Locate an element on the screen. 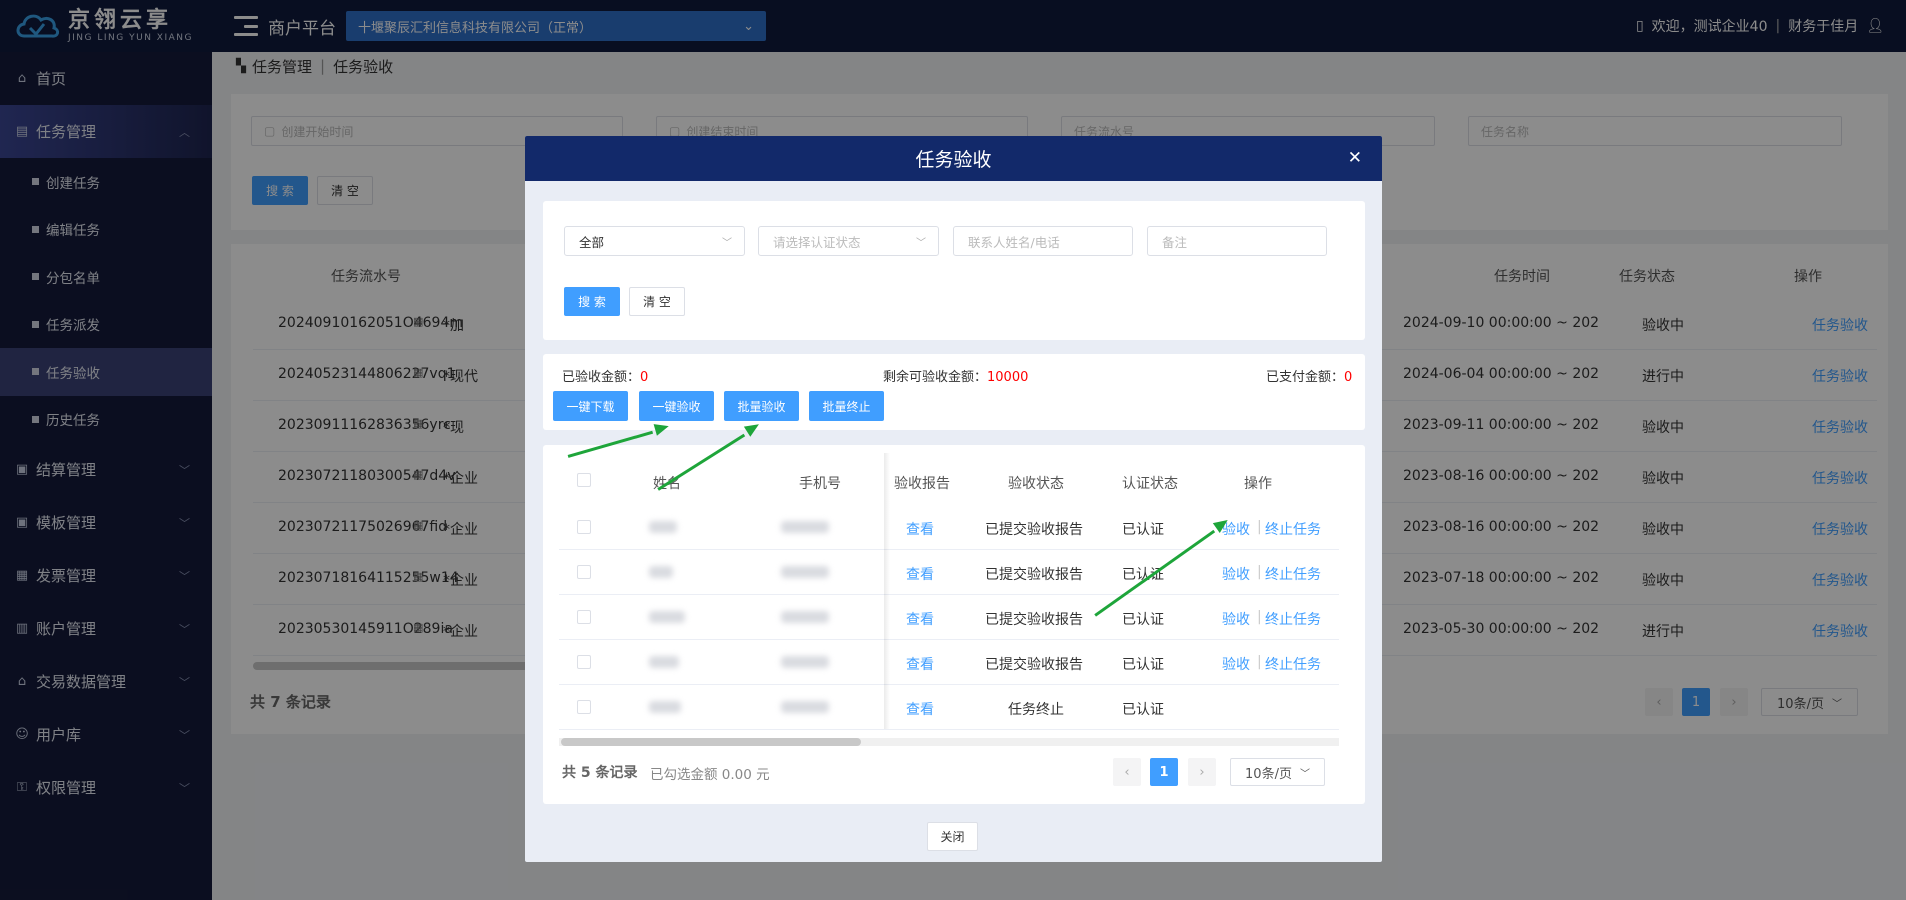 The width and height of the screenshot is (1906, 900). th-accept-status: 验收状态 is located at coordinates (1036, 484).